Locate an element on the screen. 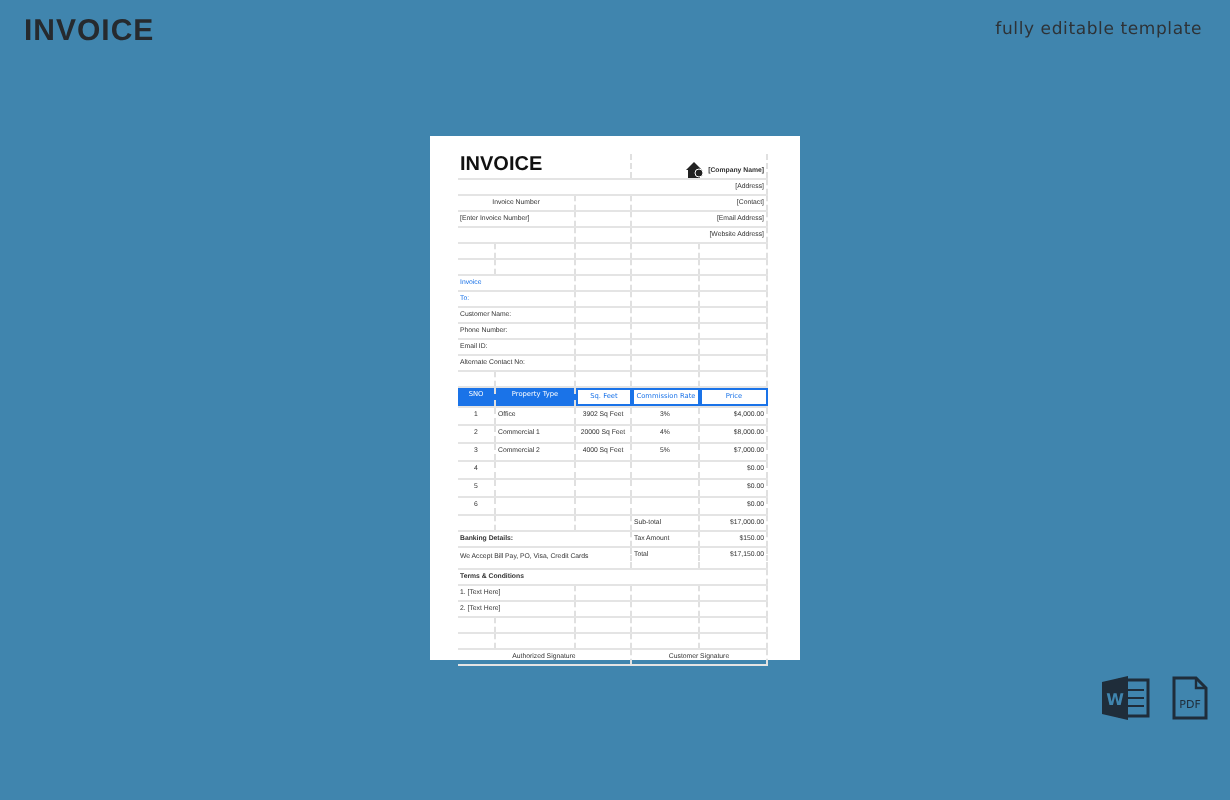 The height and width of the screenshot is (800, 1230). page-title: INVOICE is located at coordinates (89, 30).